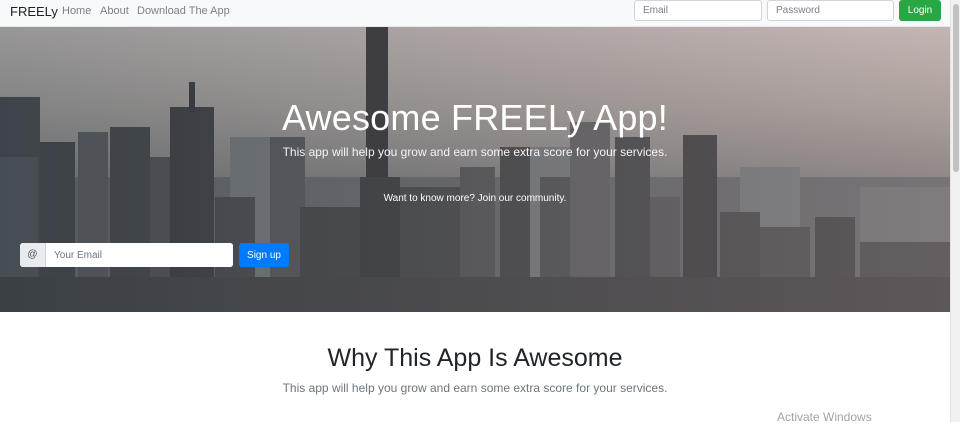 This screenshot has height=424, width=960. What do you see at coordinates (956, 88) in the screenshot?
I see `scrollbar-thumb` at bounding box center [956, 88].